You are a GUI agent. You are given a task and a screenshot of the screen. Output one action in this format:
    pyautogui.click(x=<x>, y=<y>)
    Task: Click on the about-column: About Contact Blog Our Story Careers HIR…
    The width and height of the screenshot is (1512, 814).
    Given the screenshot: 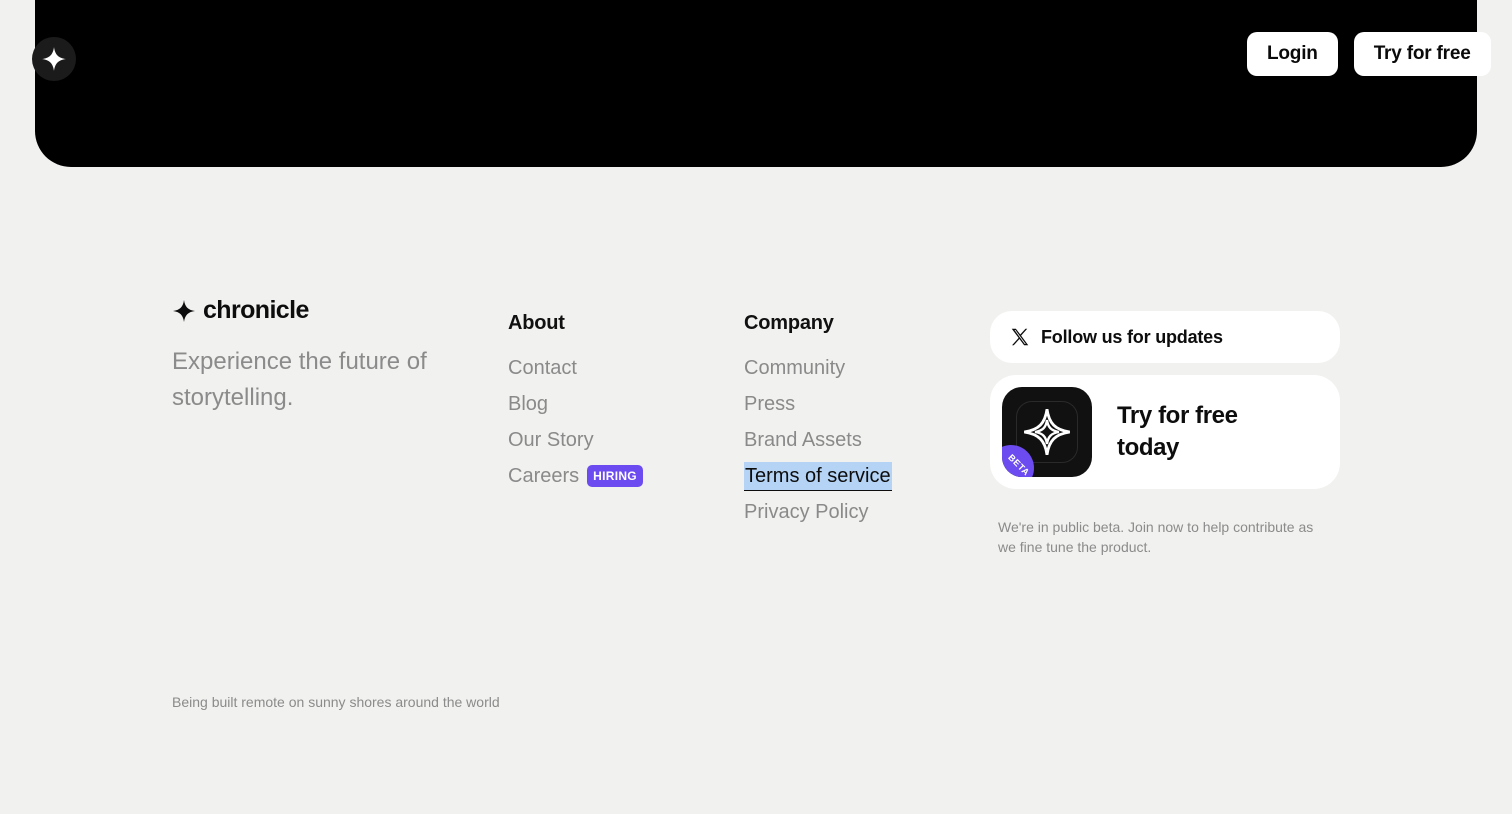 What is the action you would take?
    pyautogui.click(x=575, y=402)
    